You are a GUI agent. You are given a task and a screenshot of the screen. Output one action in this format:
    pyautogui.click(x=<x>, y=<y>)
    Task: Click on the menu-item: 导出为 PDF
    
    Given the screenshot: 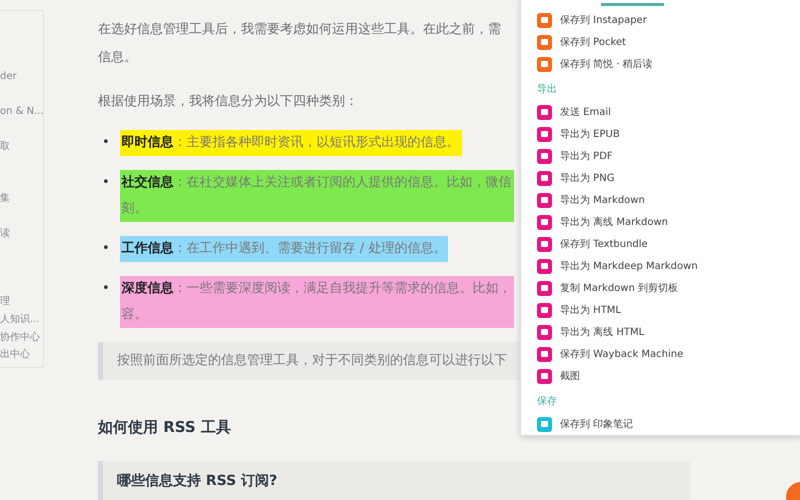 What is the action you would take?
    pyautogui.click(x=661, y=156)
    